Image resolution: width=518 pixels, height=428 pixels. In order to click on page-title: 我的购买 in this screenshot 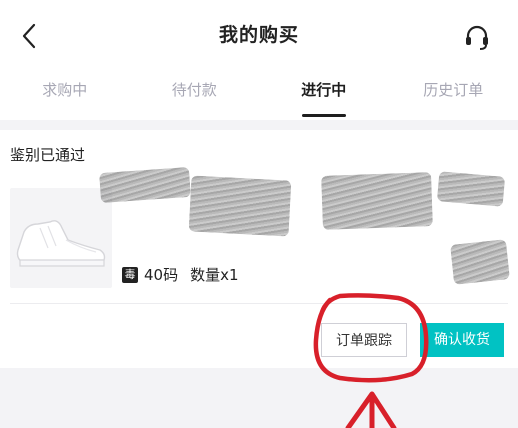, I will do `click(258, 35)`.